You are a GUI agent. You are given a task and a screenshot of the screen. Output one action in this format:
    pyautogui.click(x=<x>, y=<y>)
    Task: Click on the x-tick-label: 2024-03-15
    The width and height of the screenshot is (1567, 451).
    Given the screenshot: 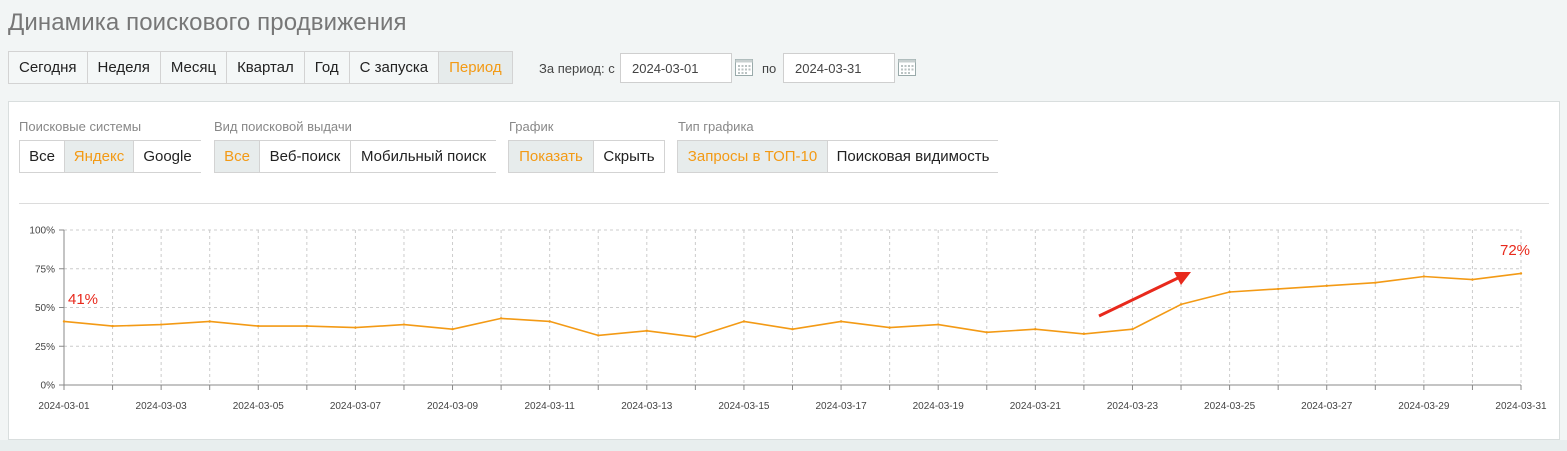 What is the action you would take?
    pyautogui.click(x=744, y=406)
    